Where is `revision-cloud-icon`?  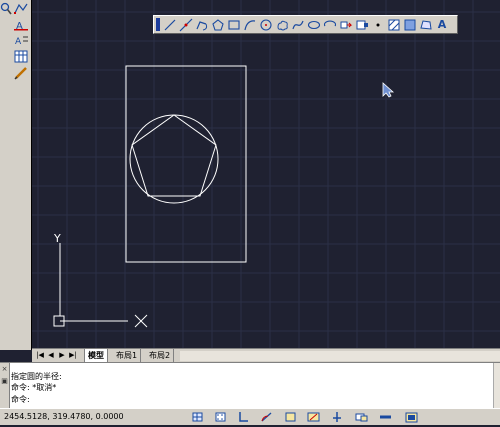 revision-cloud-icon is located at coordinates (282, 25).